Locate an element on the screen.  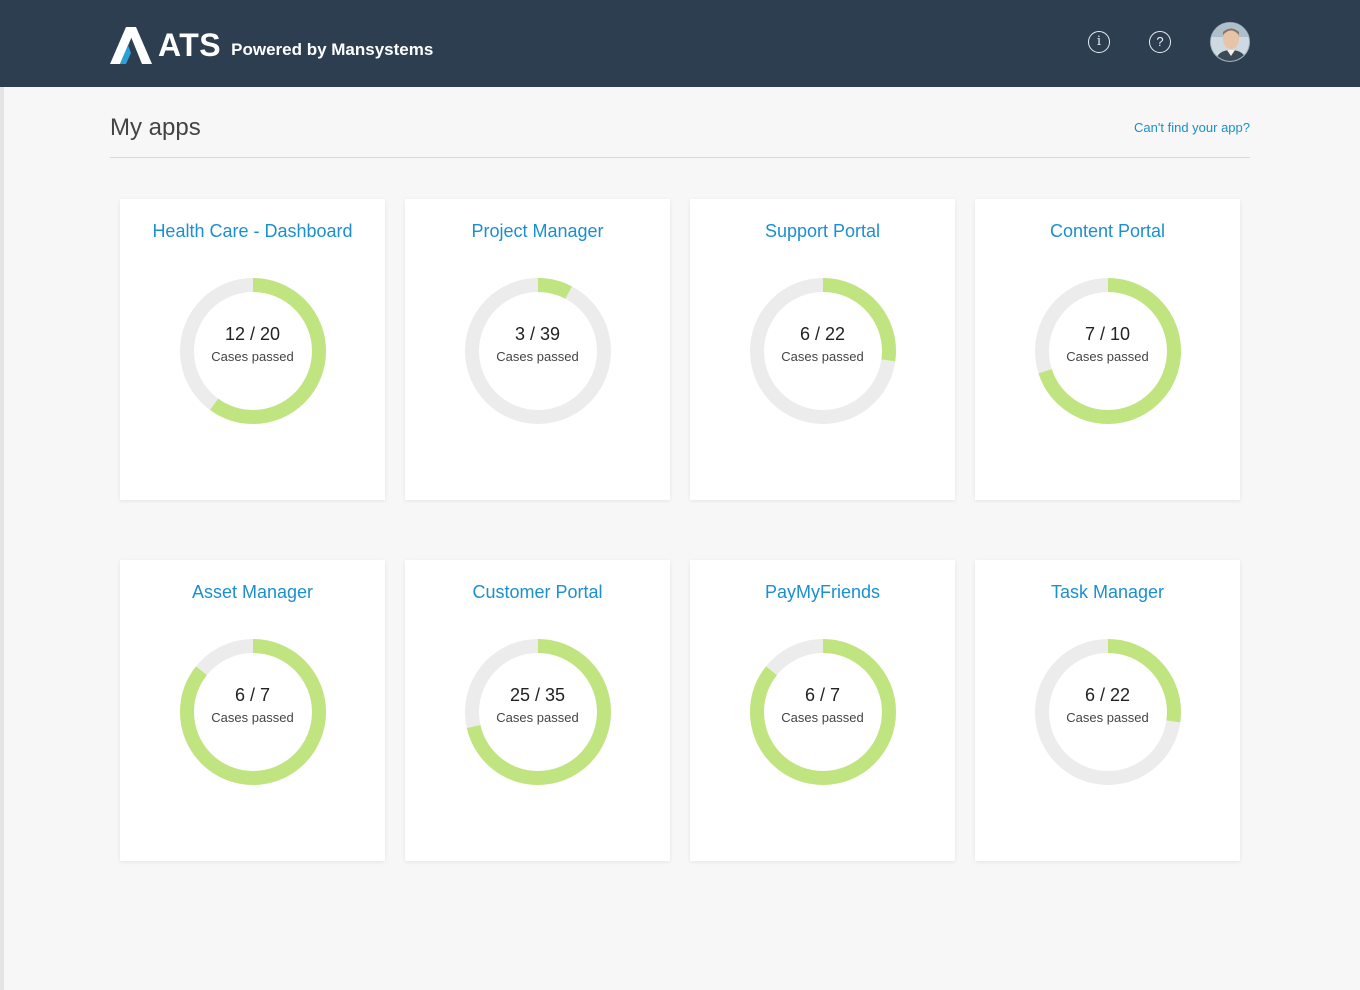
cant-find-app-link: Can't find your app? is located at coordinates (1192, 127).